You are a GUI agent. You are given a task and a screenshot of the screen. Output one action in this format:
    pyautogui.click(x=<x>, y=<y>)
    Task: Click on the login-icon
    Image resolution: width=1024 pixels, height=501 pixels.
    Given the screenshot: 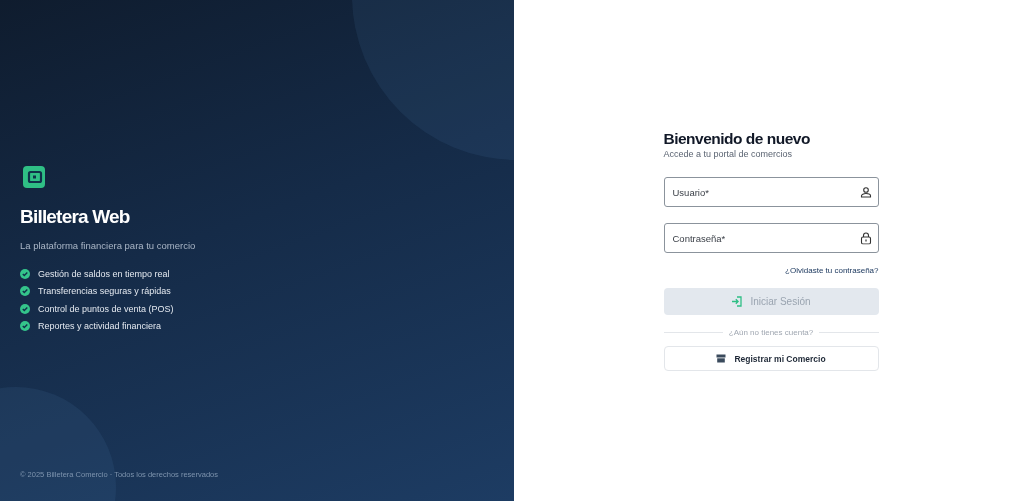 What is the action you would take?
    pyautogui.click(x=737, y=301)
    